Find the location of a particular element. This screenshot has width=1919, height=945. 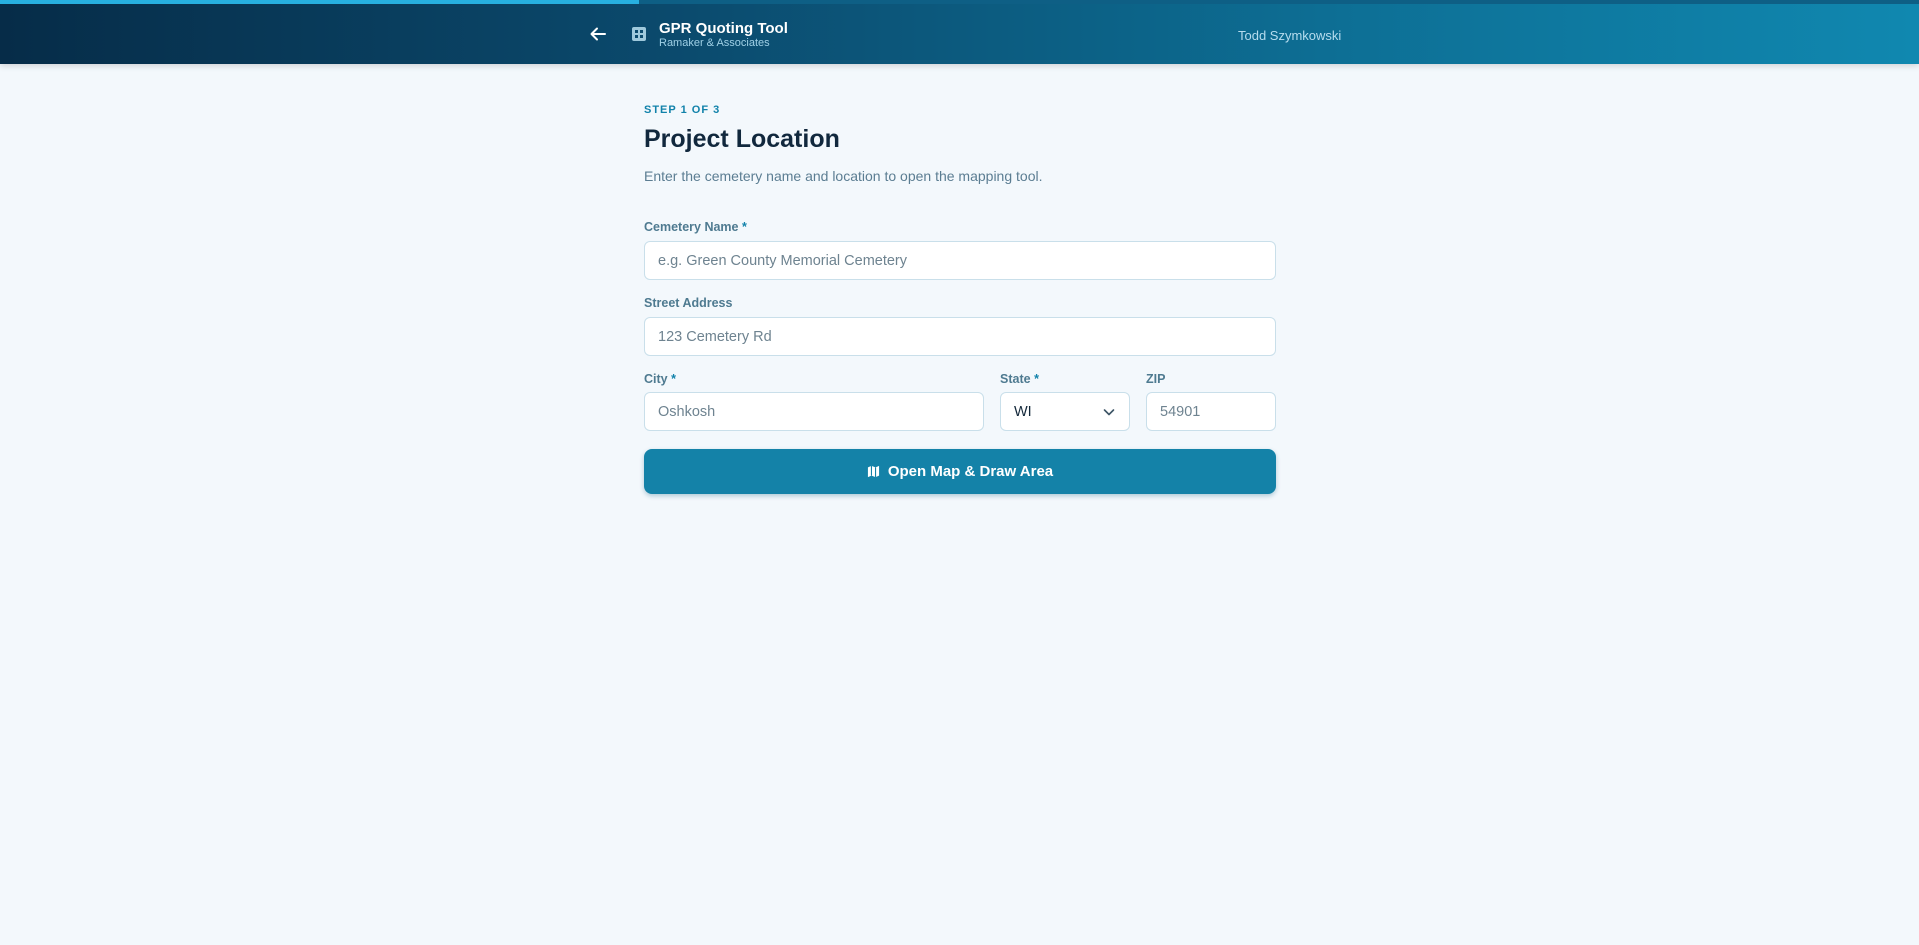

cemetery-name-label-text: Cemetery Name is located at coordinates (691, 227).